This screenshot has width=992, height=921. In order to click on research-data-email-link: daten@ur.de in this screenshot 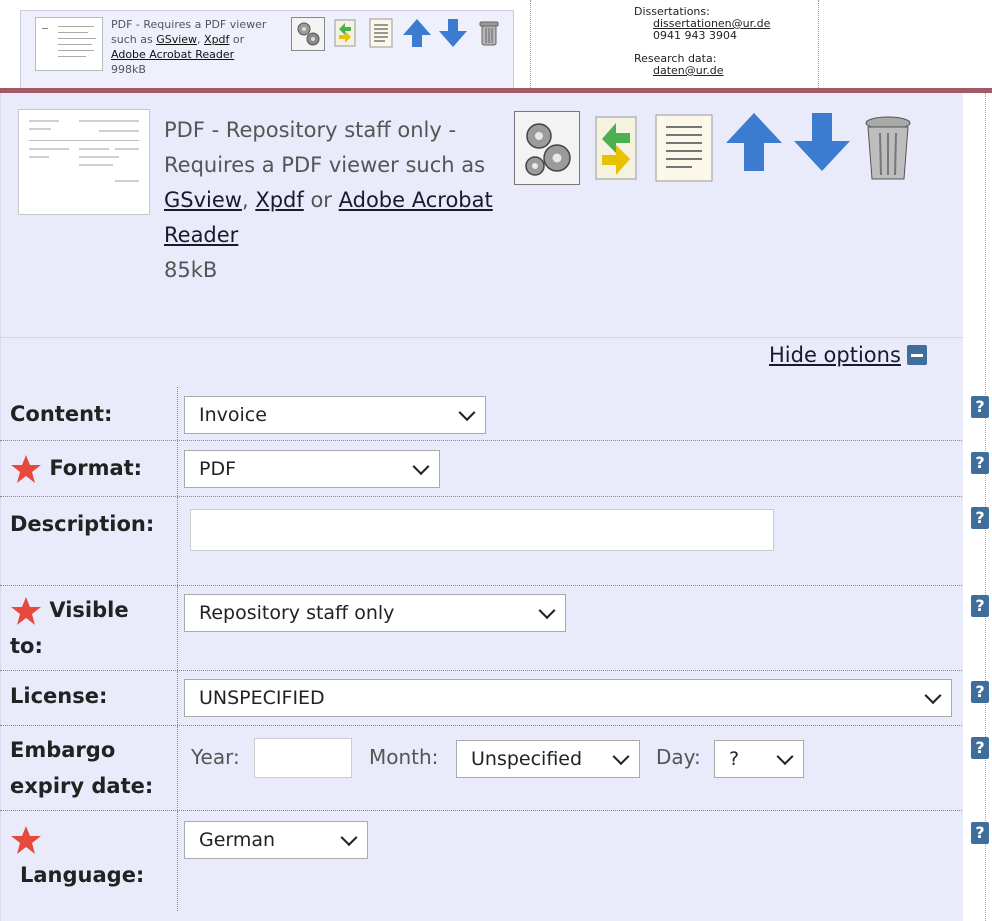, I will do `click(688, 70)`.